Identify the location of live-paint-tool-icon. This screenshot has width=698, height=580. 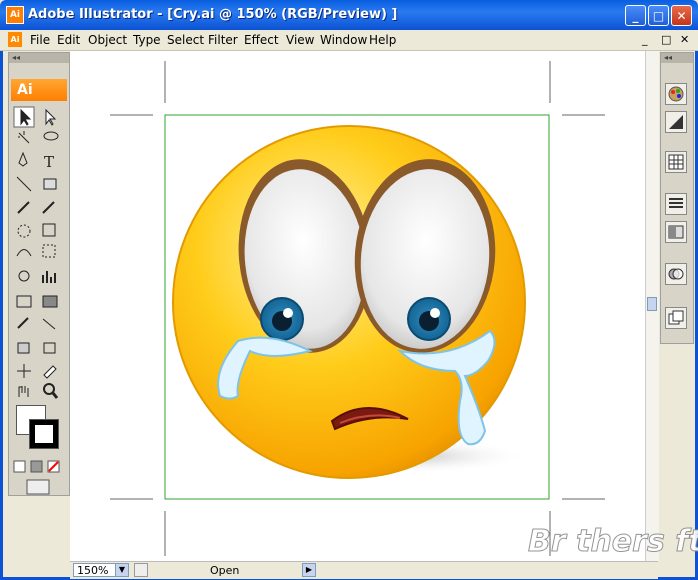
(23, 348).